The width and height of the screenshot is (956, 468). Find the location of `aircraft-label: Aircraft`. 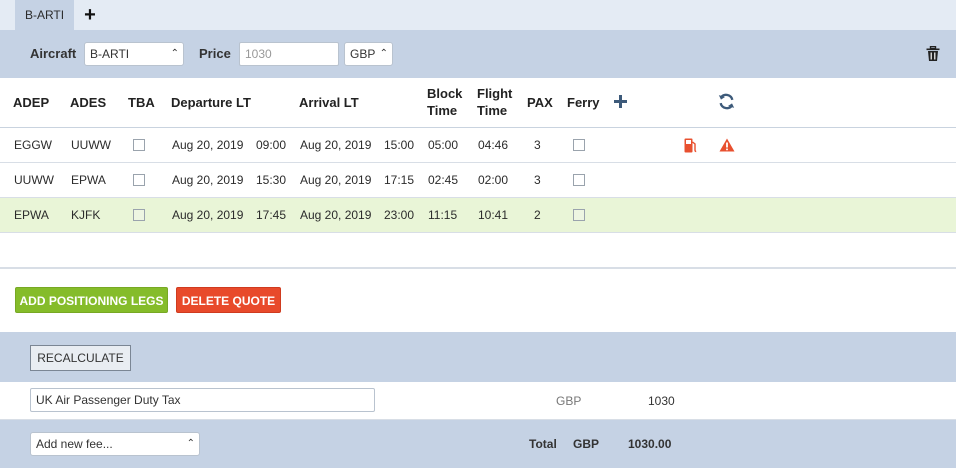

aircraft-label: Aircraft is located at coordinates (53, 53).